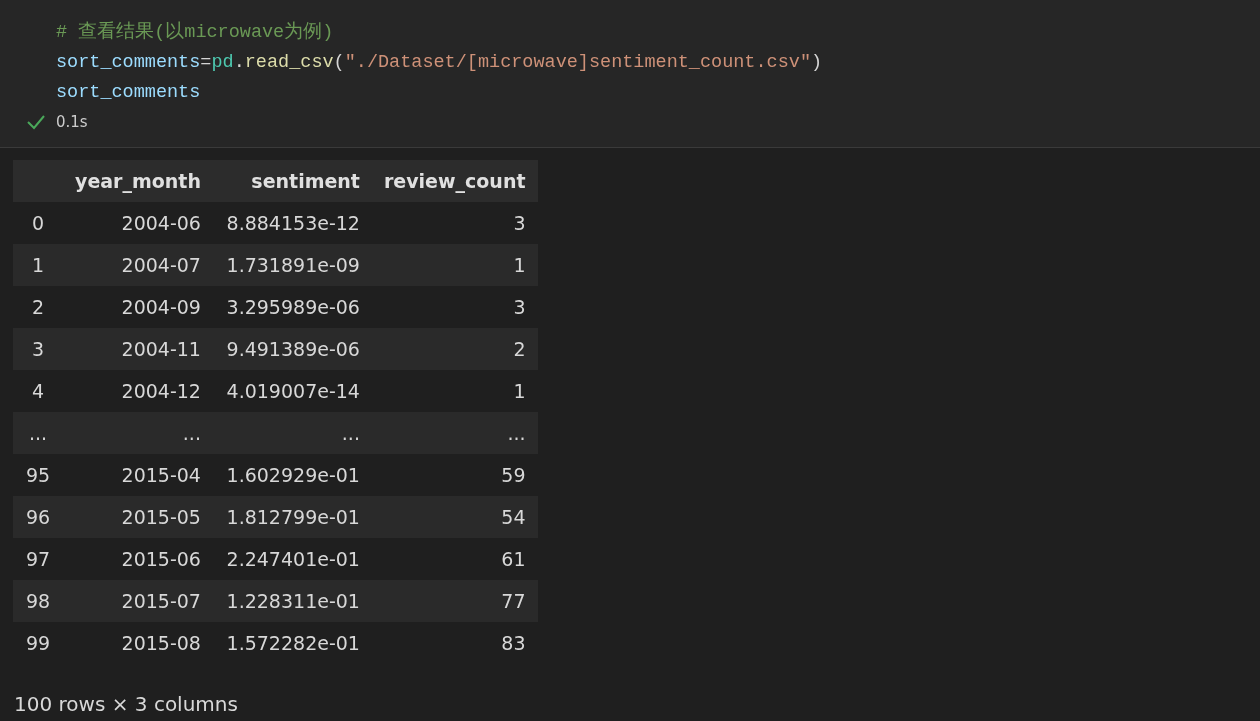  I want to click on column-header: sentiment, so click(292, 181).